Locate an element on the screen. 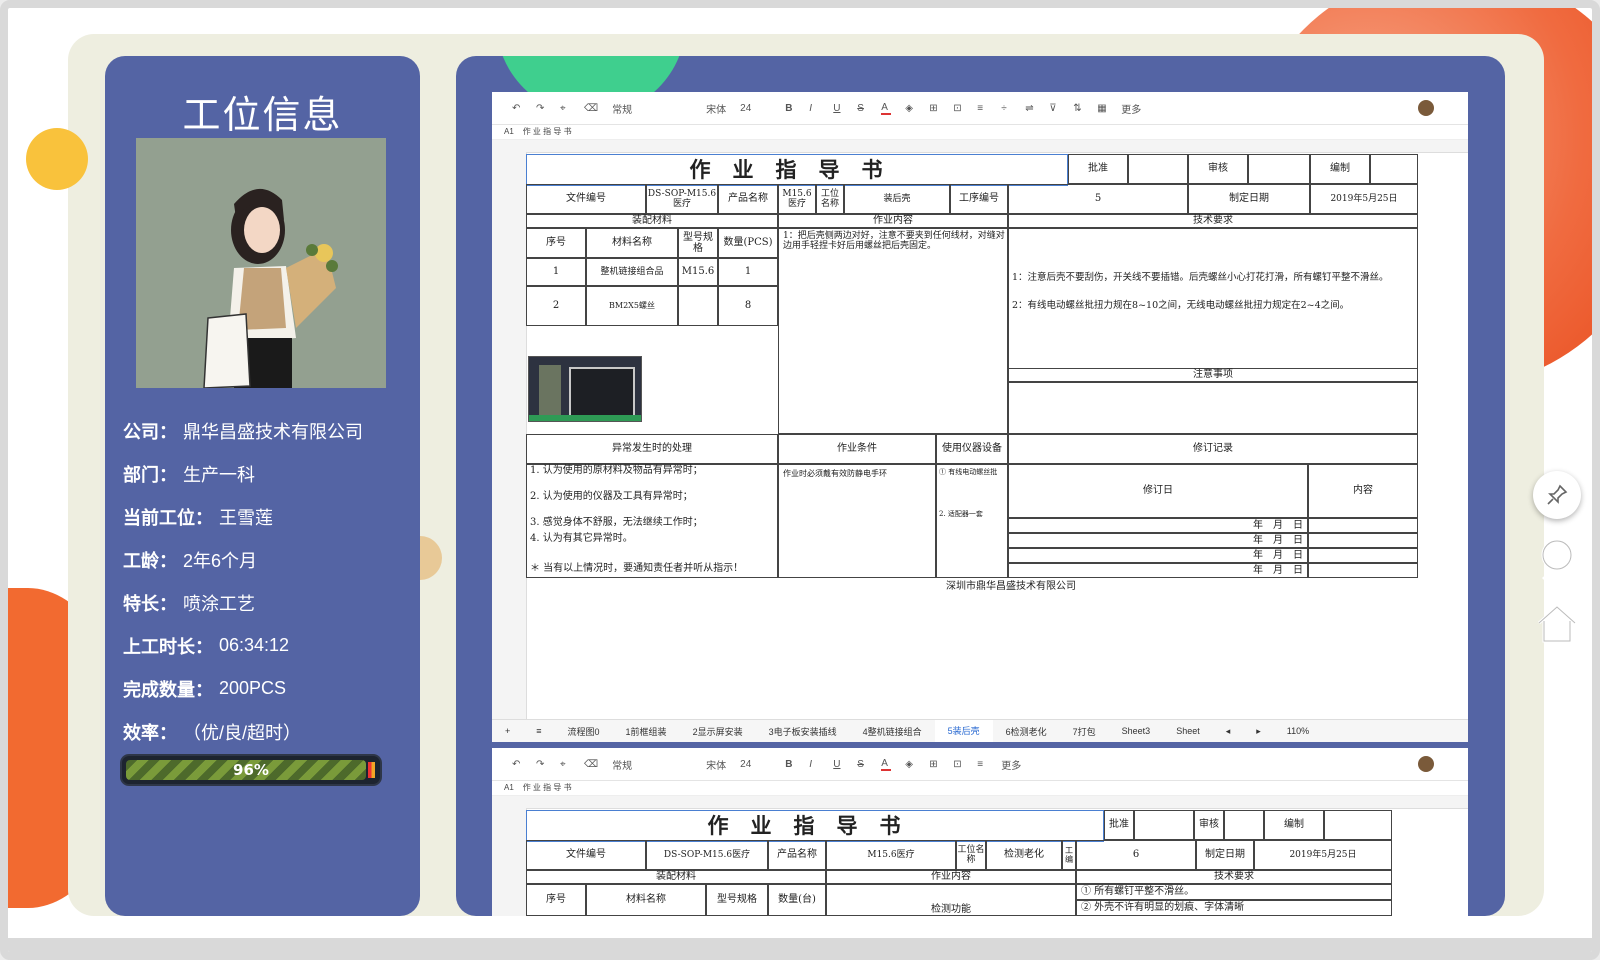 This screenshot has width=1600, height=960. abnormal-header: 异常发生时的处理 is located at coordinates (652, 449).